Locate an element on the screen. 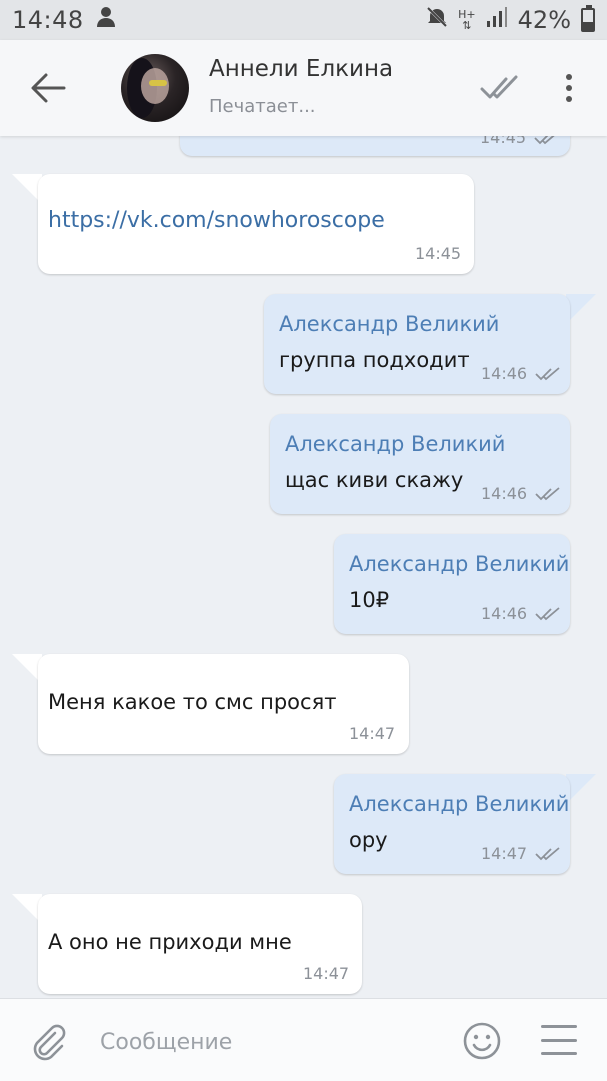 This screenshot has height=1081, width=607. more-vertical-icon is located at coordinates (569, 88).